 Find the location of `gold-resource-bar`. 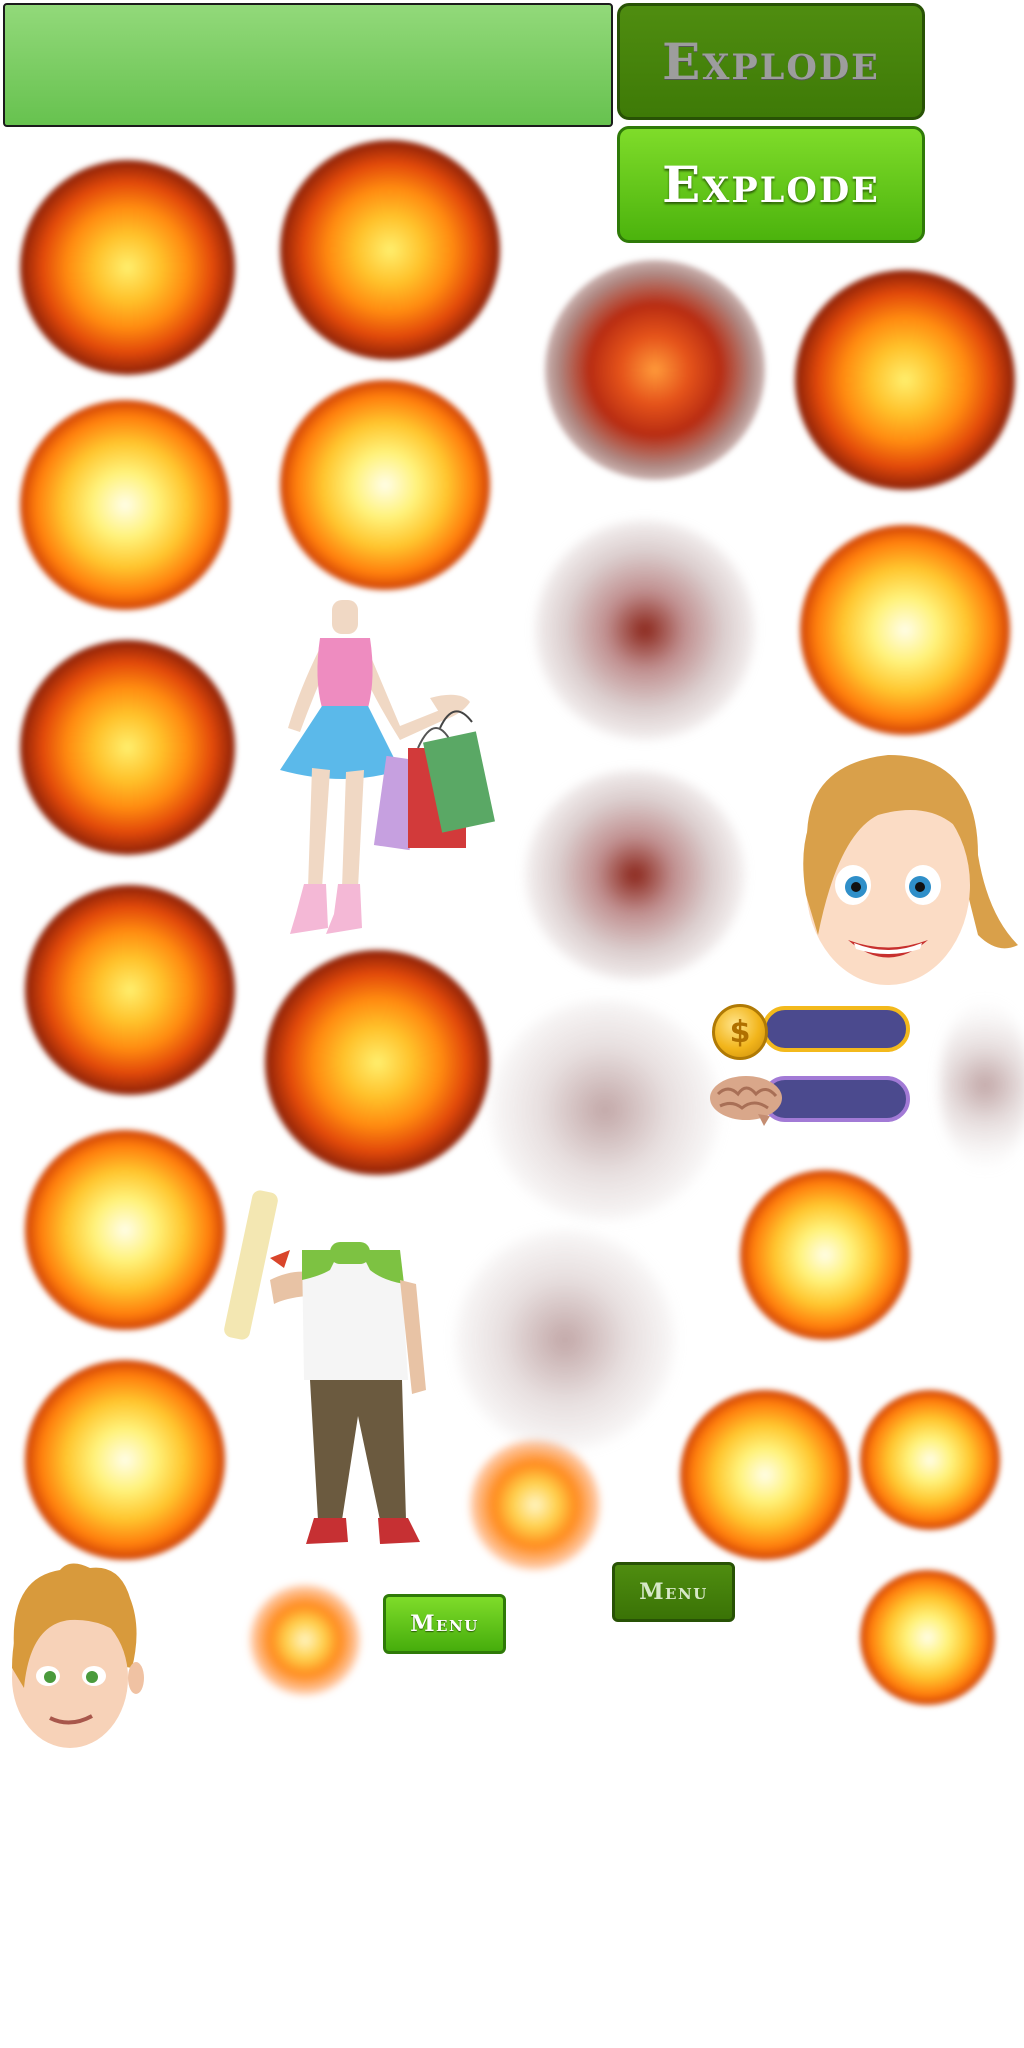

gold-resource-bar is located at coordinates (836, 1029).